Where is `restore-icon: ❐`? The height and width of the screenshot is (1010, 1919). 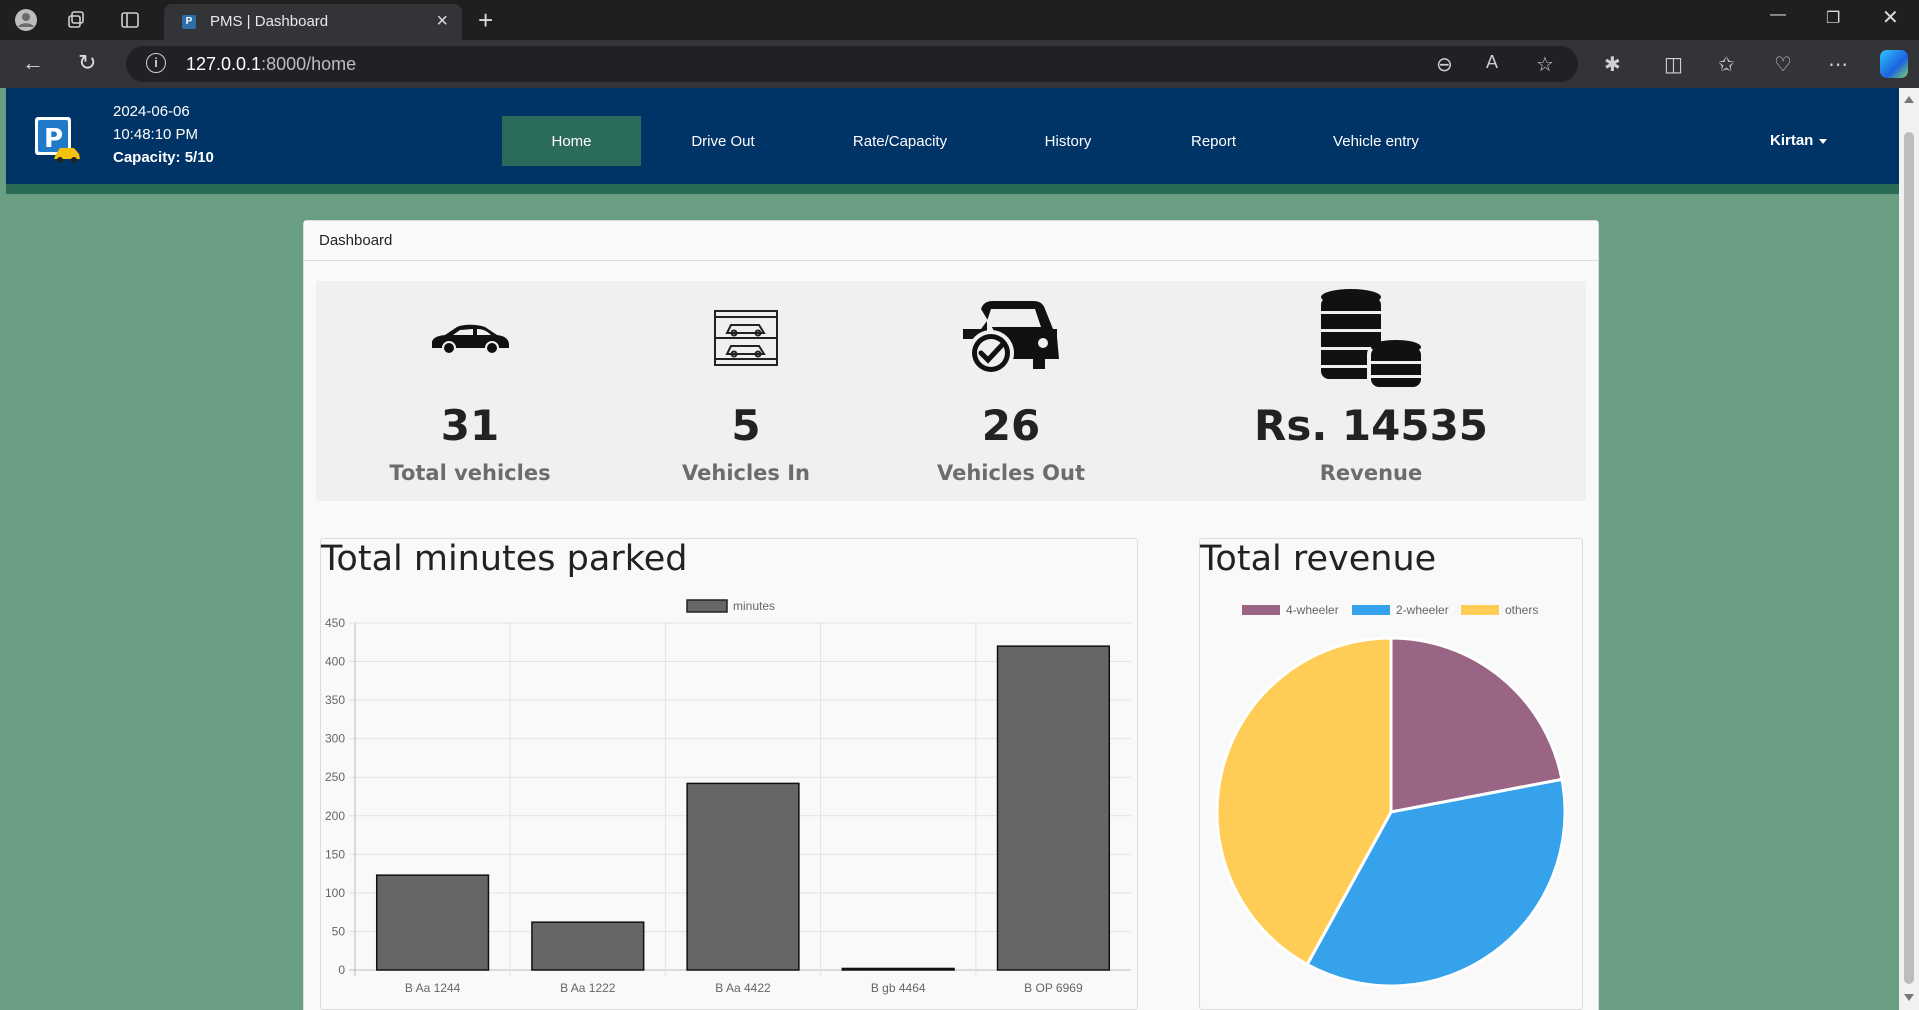
restore-icon: ❐ is located at coordinates (1833, 18).